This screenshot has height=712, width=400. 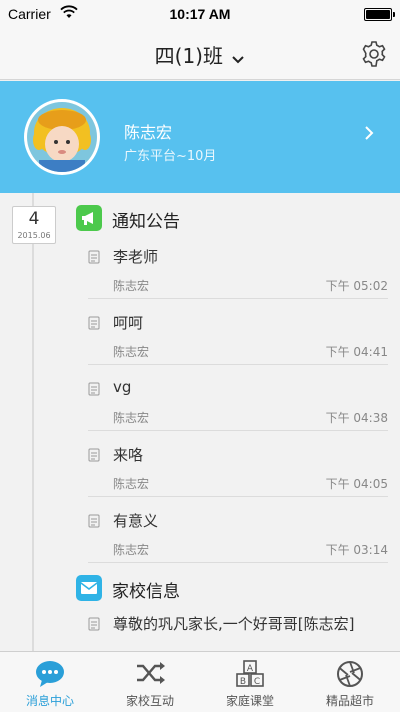 What do you see at coordinates (50, 682) in the screenshot?
I see `tab-message-center: 消息中心` at bounding box center [50, 682].